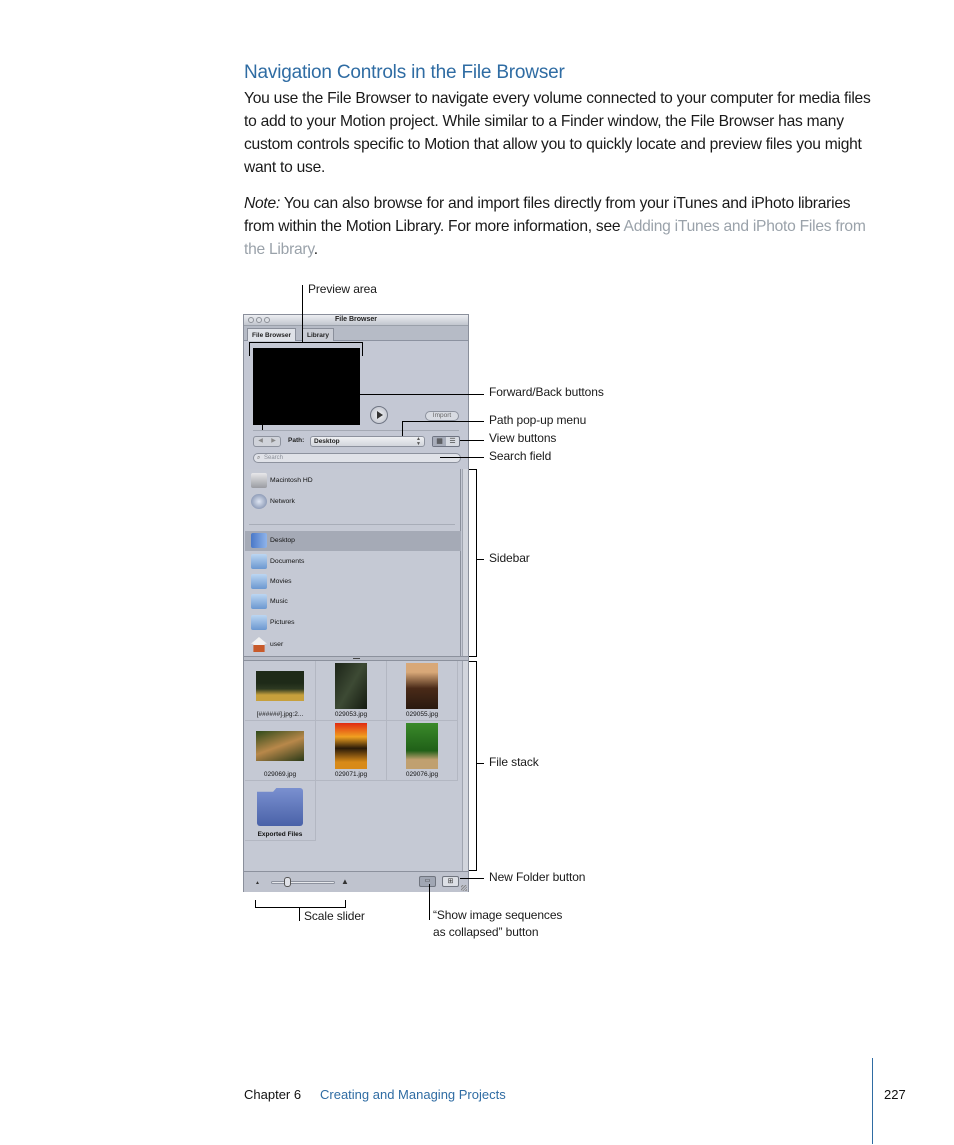 Image resolution: width=954 pixels, height=1145 pixels. Describe the element at coordinates (345, 881) in the screenshot. I see `large-scale-icon: ▲` at that location.